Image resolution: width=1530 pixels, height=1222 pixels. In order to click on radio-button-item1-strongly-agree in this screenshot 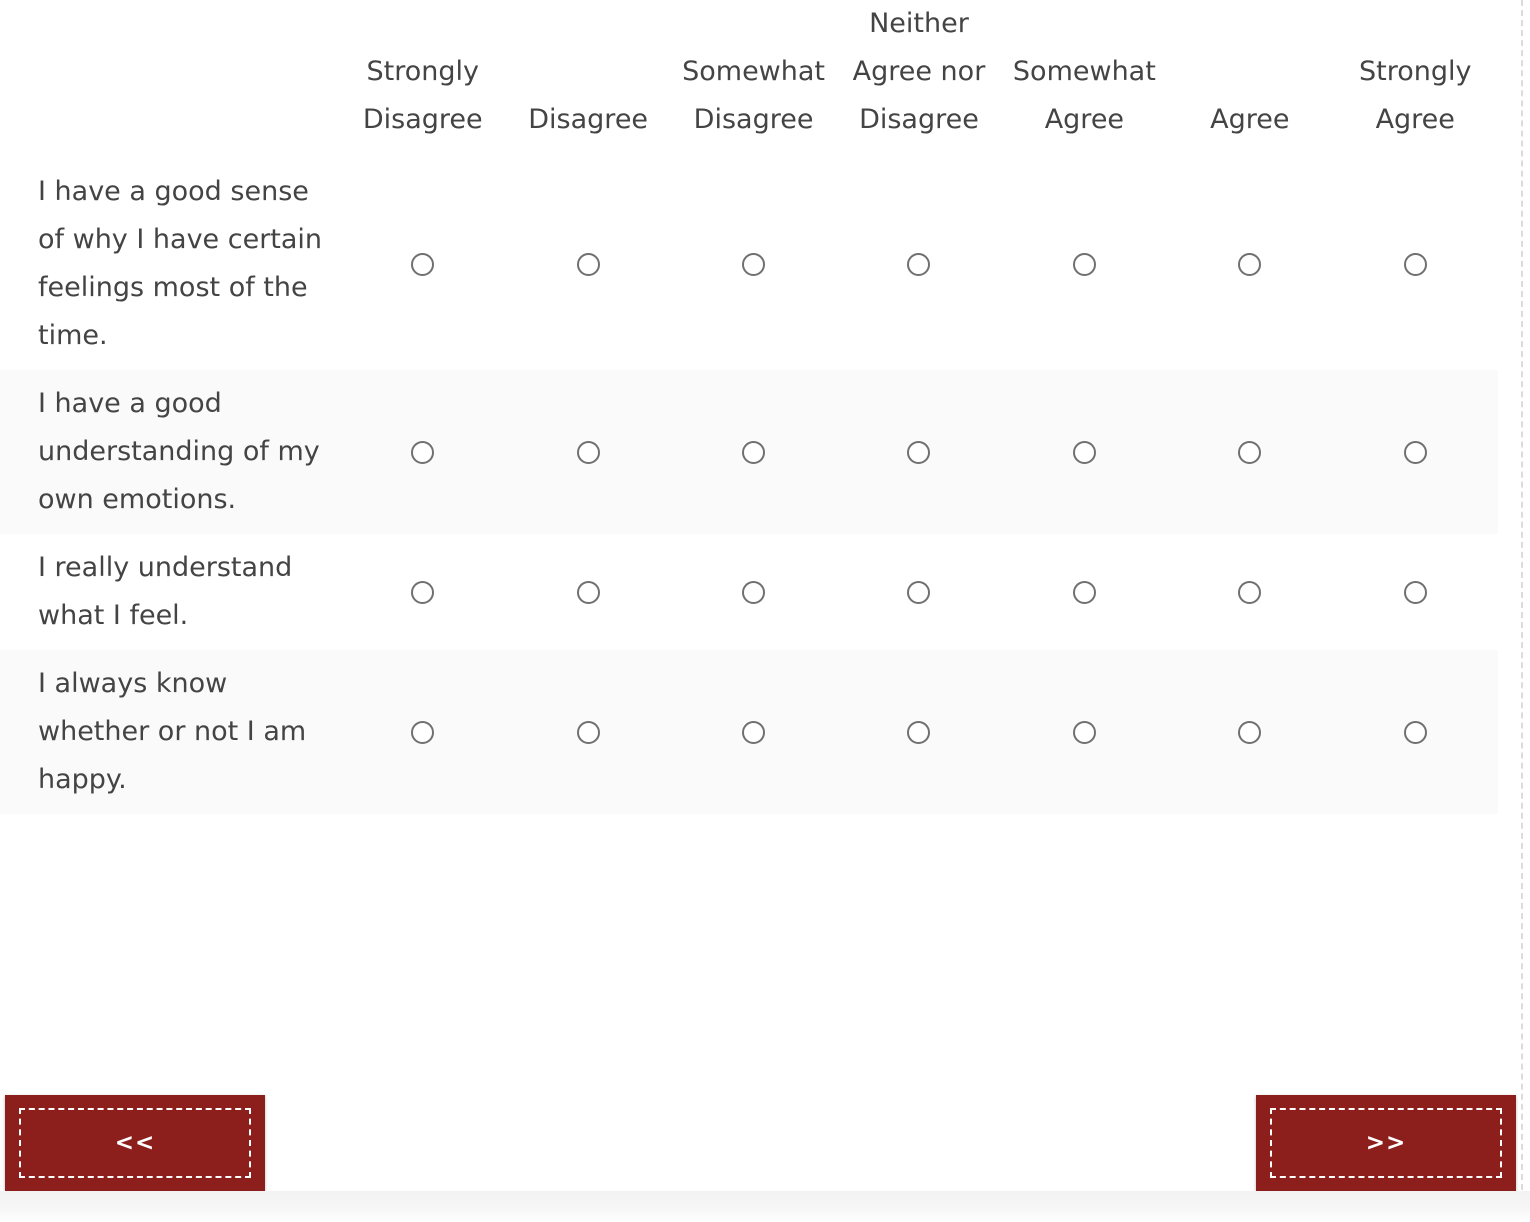, I will do `click(1415, 264)`.